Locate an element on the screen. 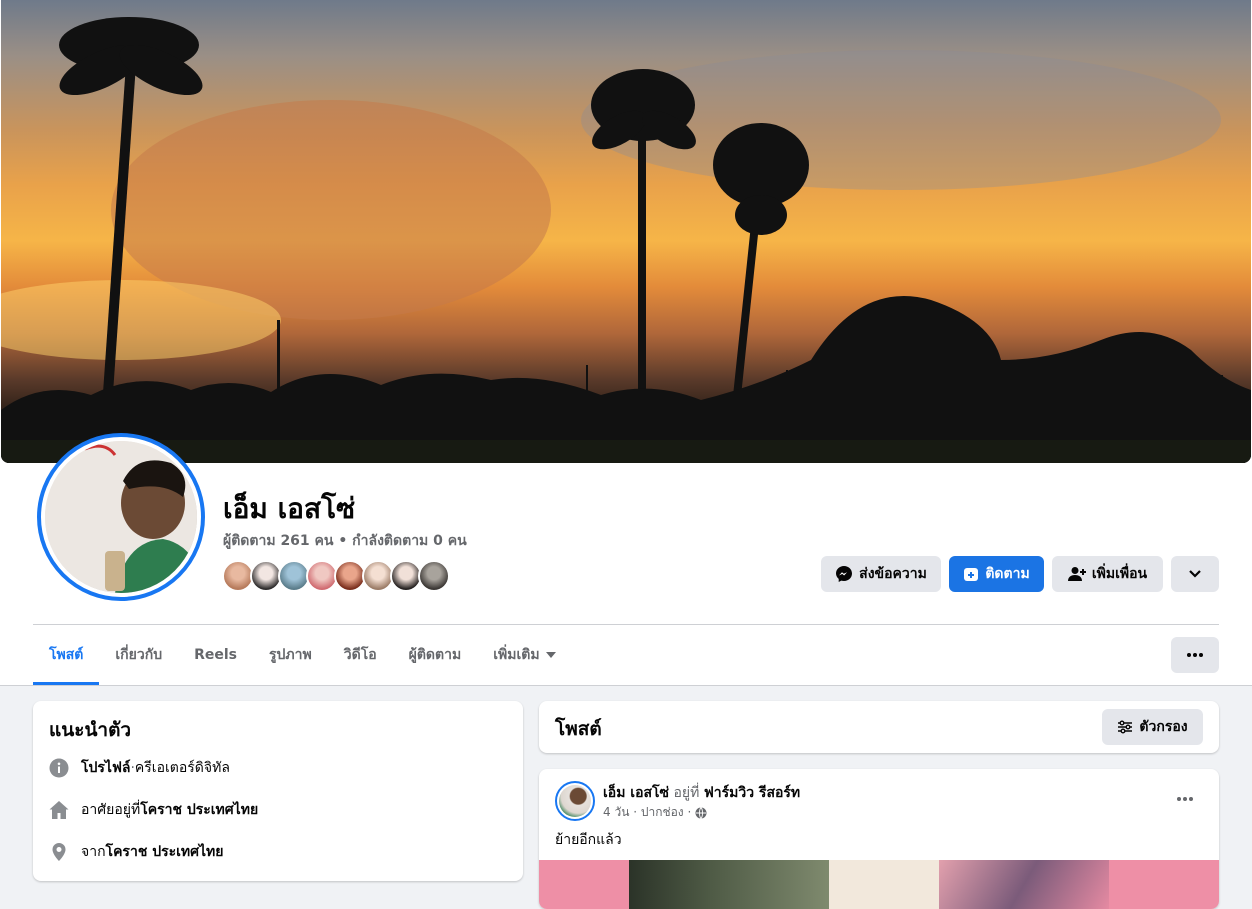 The width and height of the screenshot is (1252, 909). tab-posts: โพสต์ is located at coordinates (66, 655).